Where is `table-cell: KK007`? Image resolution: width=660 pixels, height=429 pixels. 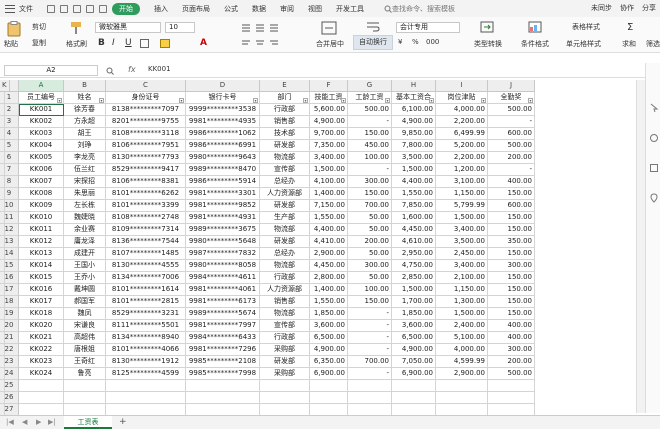
table-cell: KK007 is located at coordinates (41, 182).